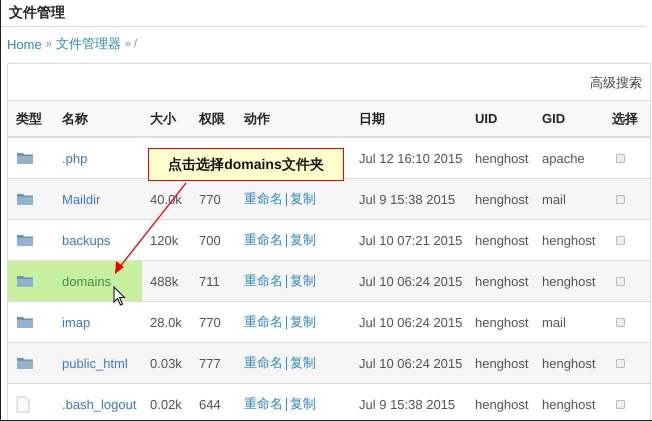 The image size is (652, 421). Describe the element at coordinates (323, 13) in the screenshot. I see `page-title: 文件管理` at that location.